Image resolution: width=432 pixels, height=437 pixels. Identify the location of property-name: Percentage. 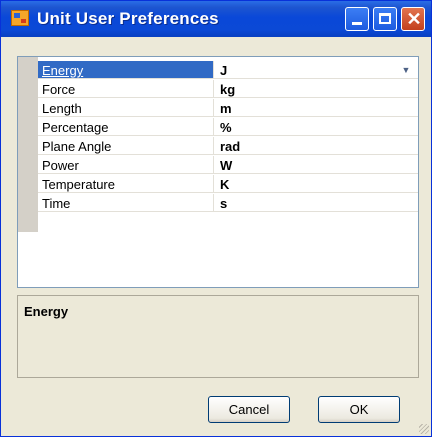
(126, 127).